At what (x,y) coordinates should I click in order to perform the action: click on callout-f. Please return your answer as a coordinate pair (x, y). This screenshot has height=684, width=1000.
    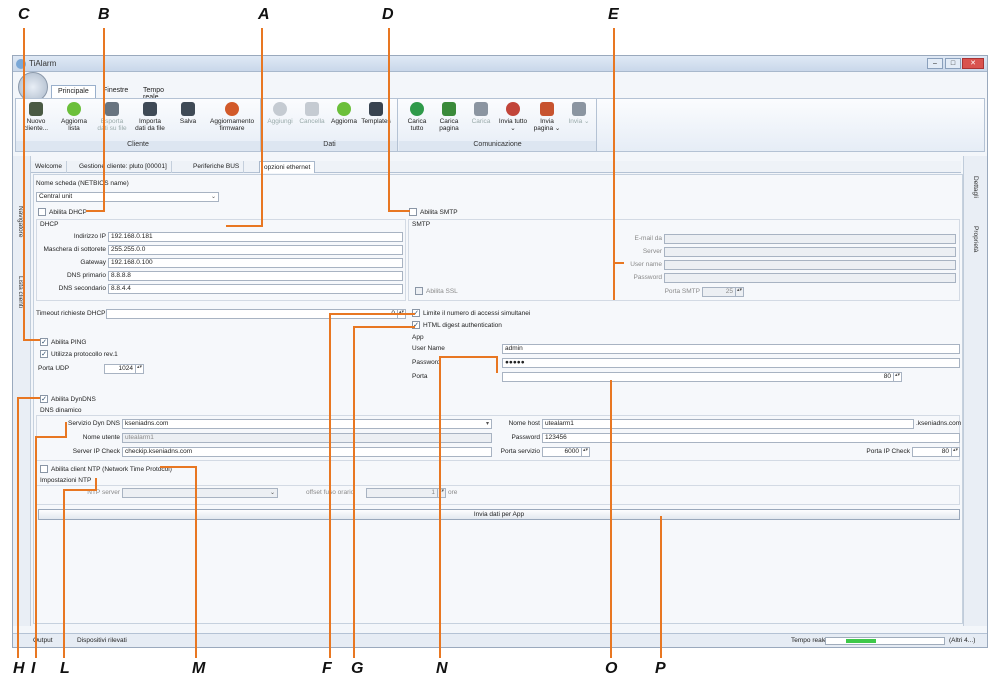
    Looking at the image, I should click on (372, 485).